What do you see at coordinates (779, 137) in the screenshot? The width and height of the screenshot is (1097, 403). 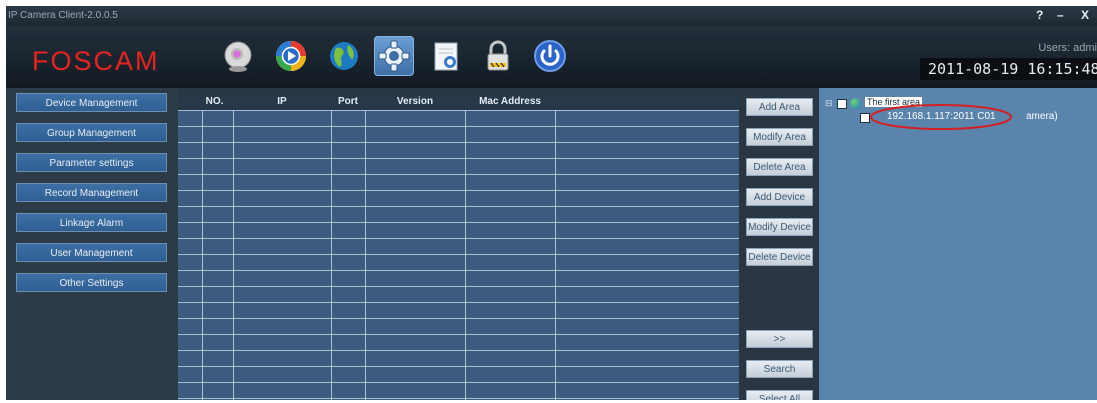 I see `modify-area-button: Modify Area` at bounding box center [779, 137].